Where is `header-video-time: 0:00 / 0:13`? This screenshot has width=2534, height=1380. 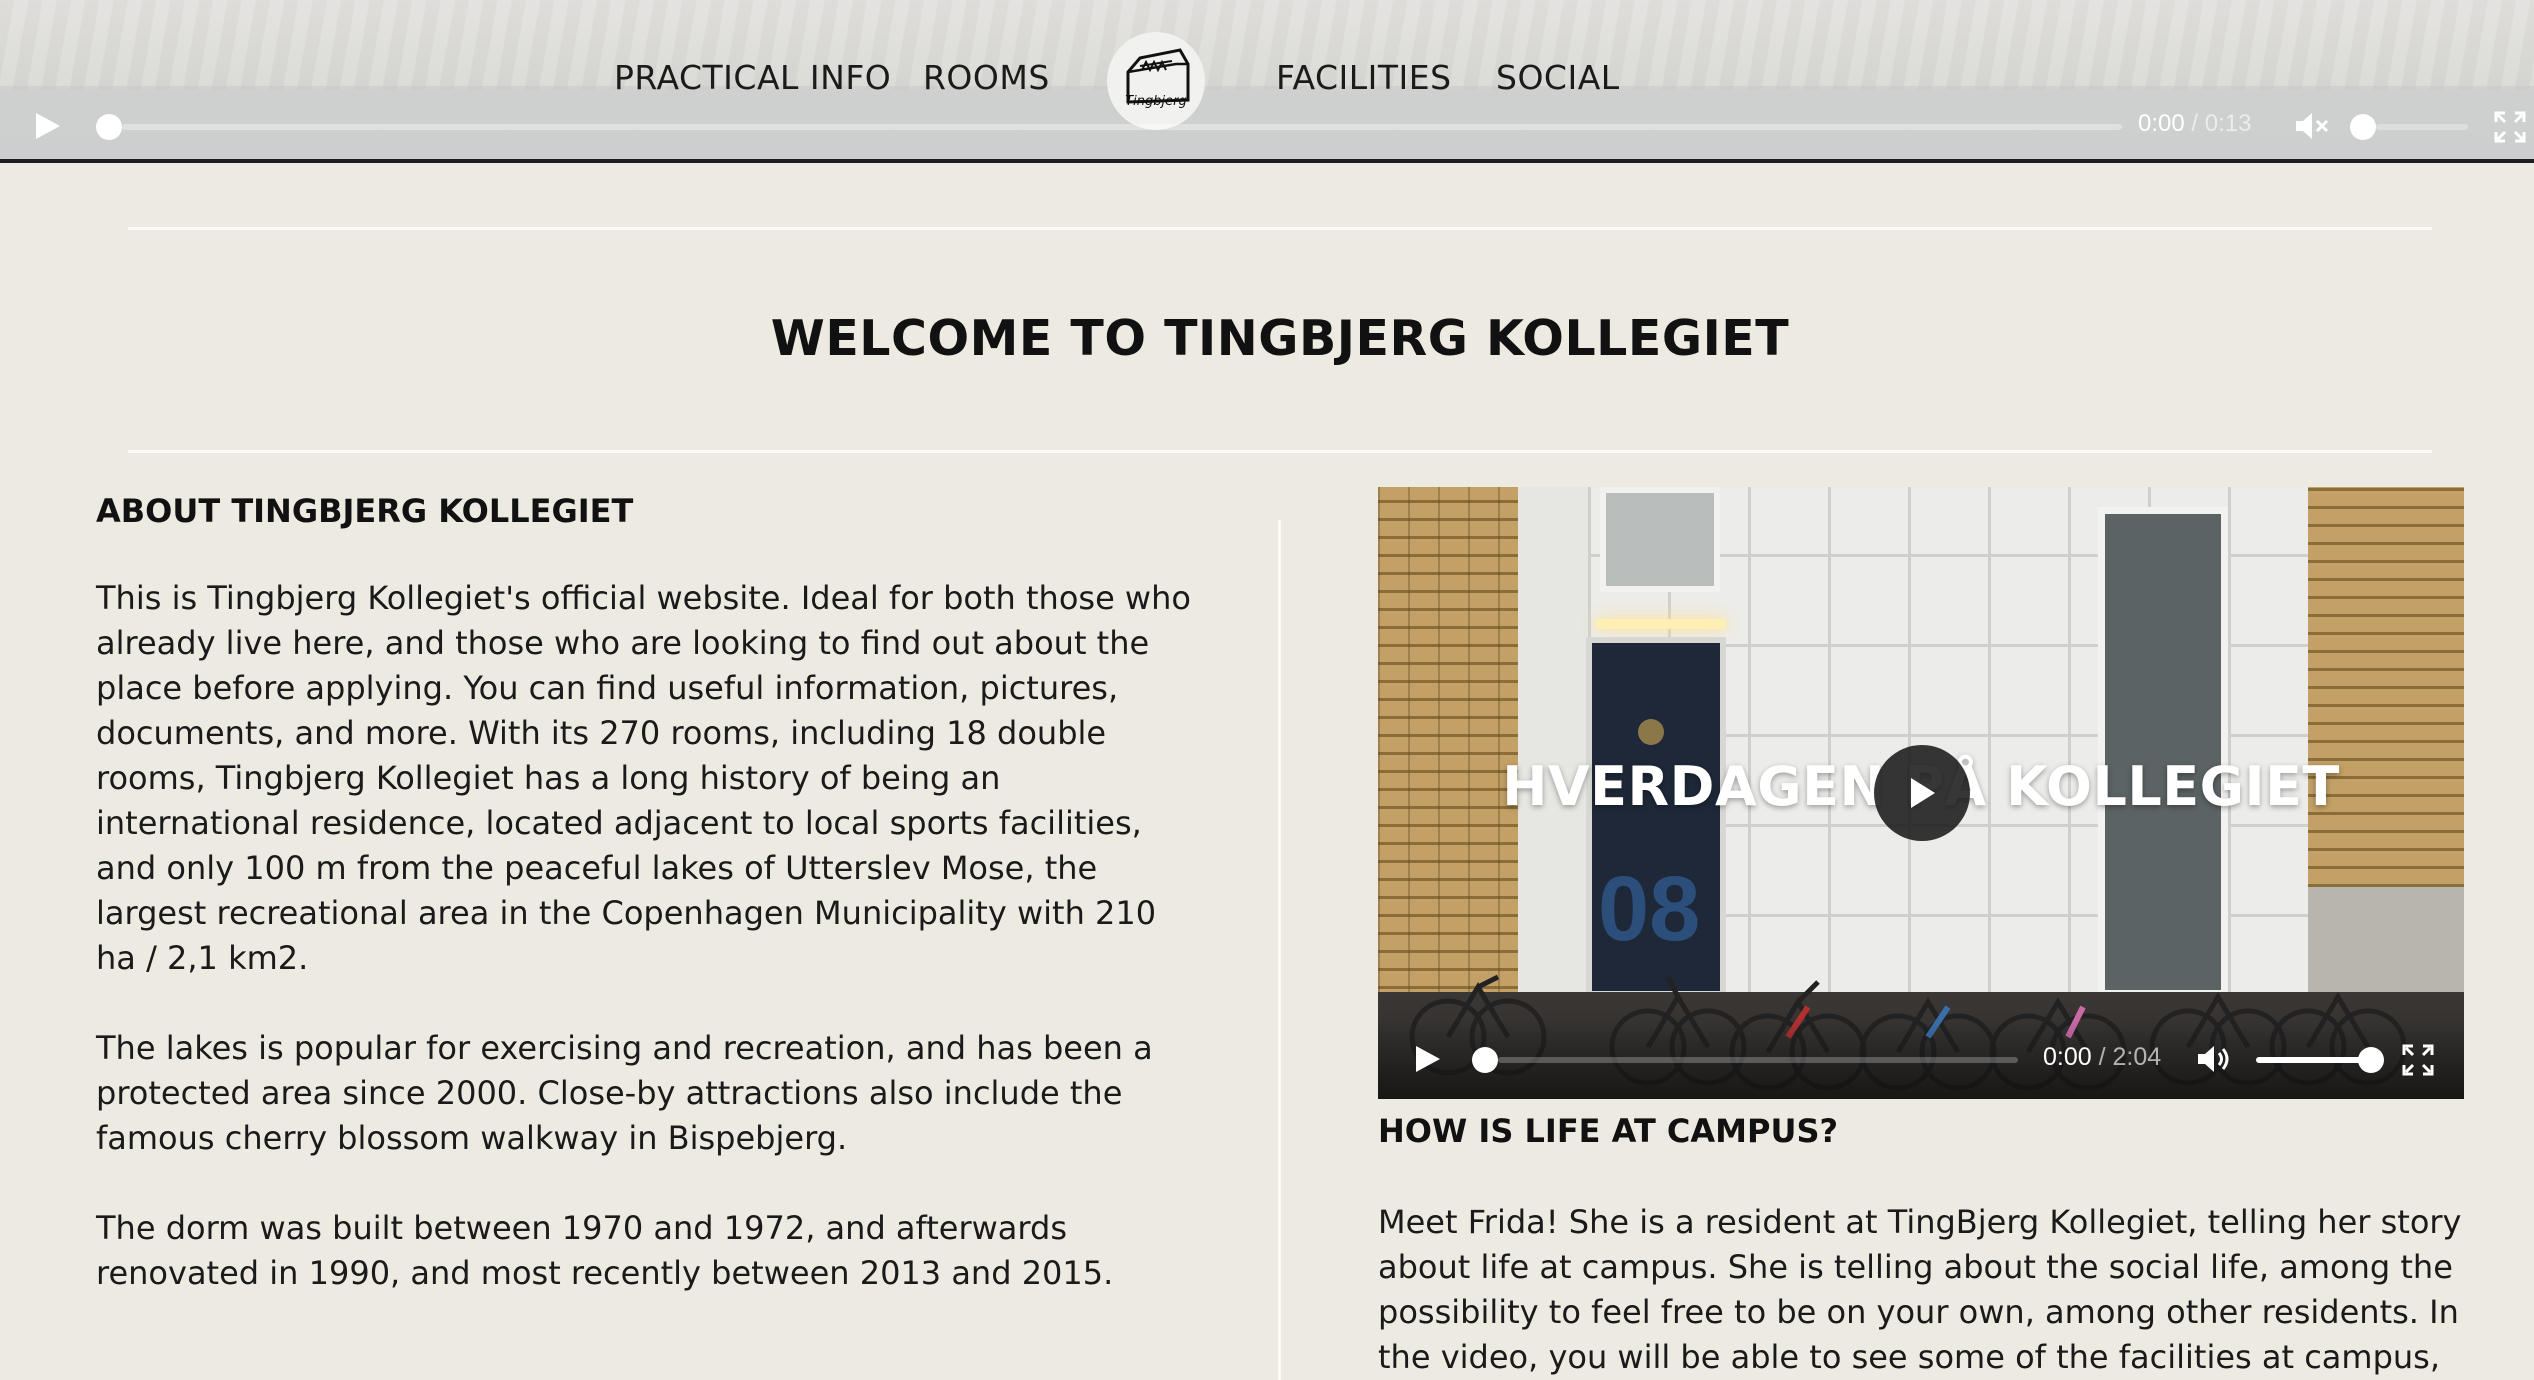
header-video-time: 0:00 / 0:13 is located at coordinates (2194, 124).